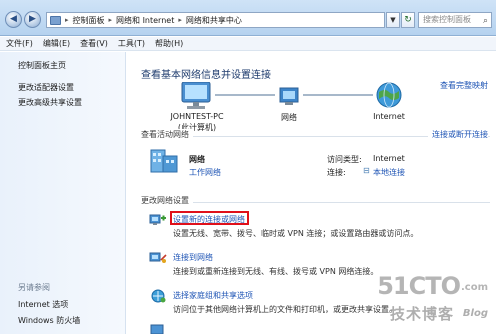 The height and width of the screenshot is (334, 496). Describe the element at coordinates (164, 161) in the screenshot. I see `office-building-icon` at that location.